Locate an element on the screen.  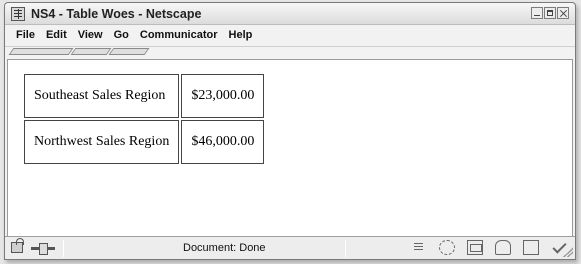
window-controls is located at coordinates (550, 13).